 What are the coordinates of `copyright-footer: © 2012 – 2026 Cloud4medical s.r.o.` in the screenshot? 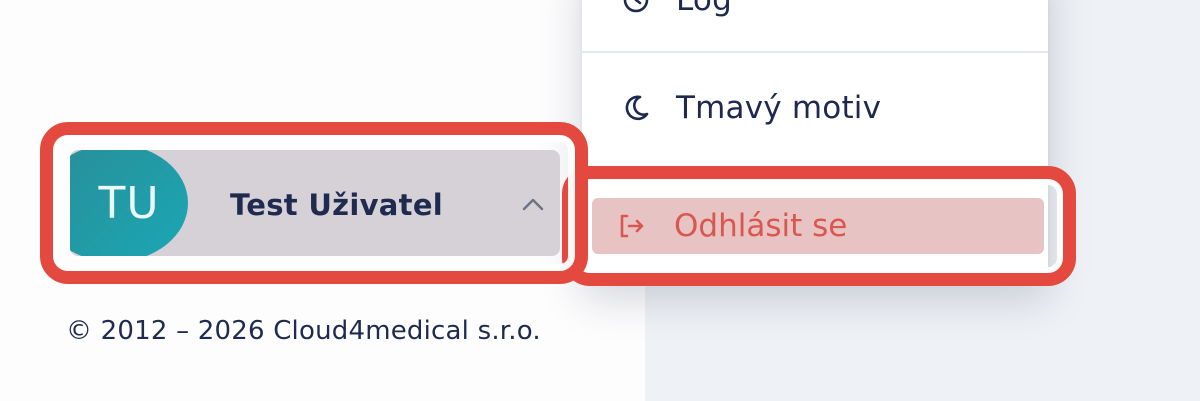 It's located at (303, 331).